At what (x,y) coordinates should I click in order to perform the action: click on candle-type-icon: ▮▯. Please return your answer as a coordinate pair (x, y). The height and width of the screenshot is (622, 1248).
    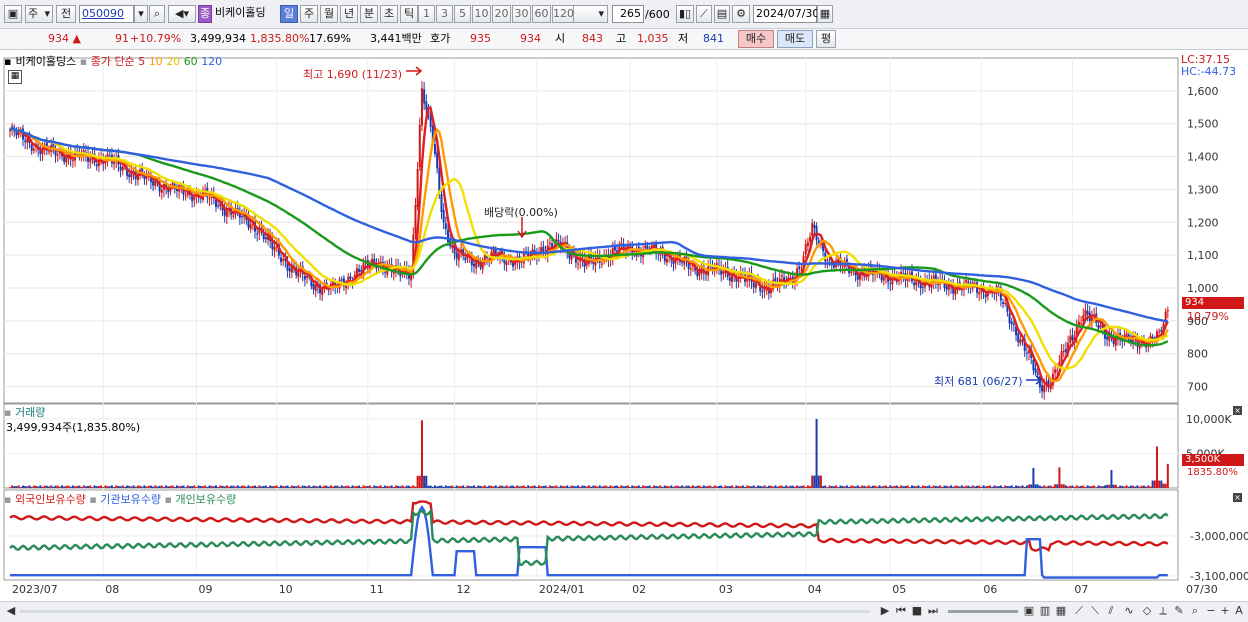
    Looking at the image, I should click on (685, 14).